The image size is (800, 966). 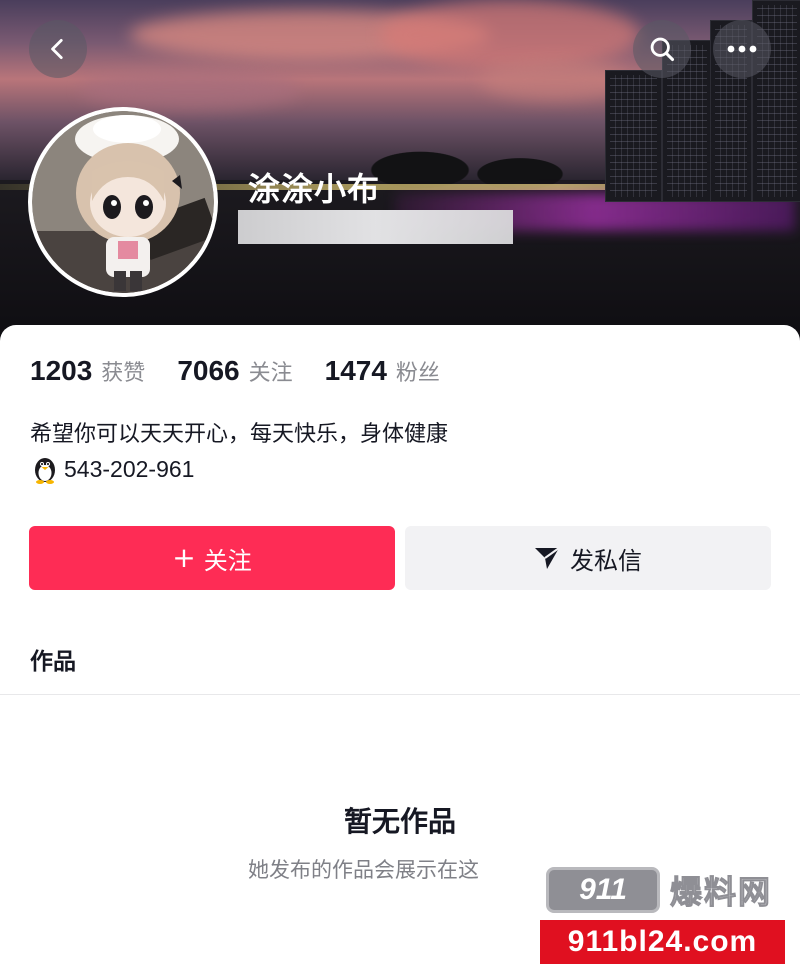 I want to click on watermark-url: 911bl24.com, so click(x=662, y=942).